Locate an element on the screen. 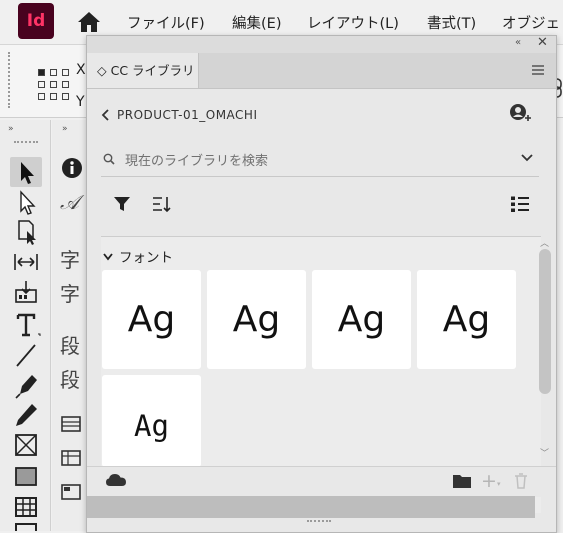  reference-point-icon is located at coordinates (53, 84).